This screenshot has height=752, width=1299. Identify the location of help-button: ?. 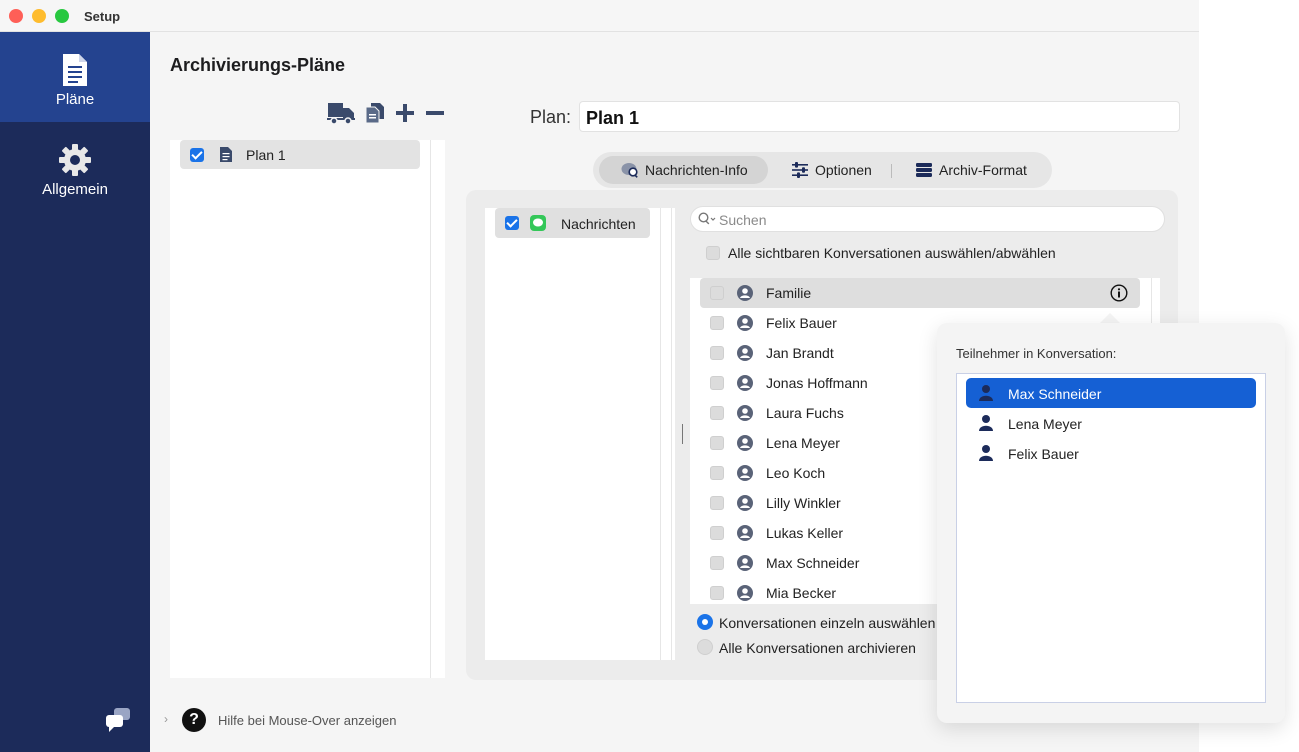
(194, 720).